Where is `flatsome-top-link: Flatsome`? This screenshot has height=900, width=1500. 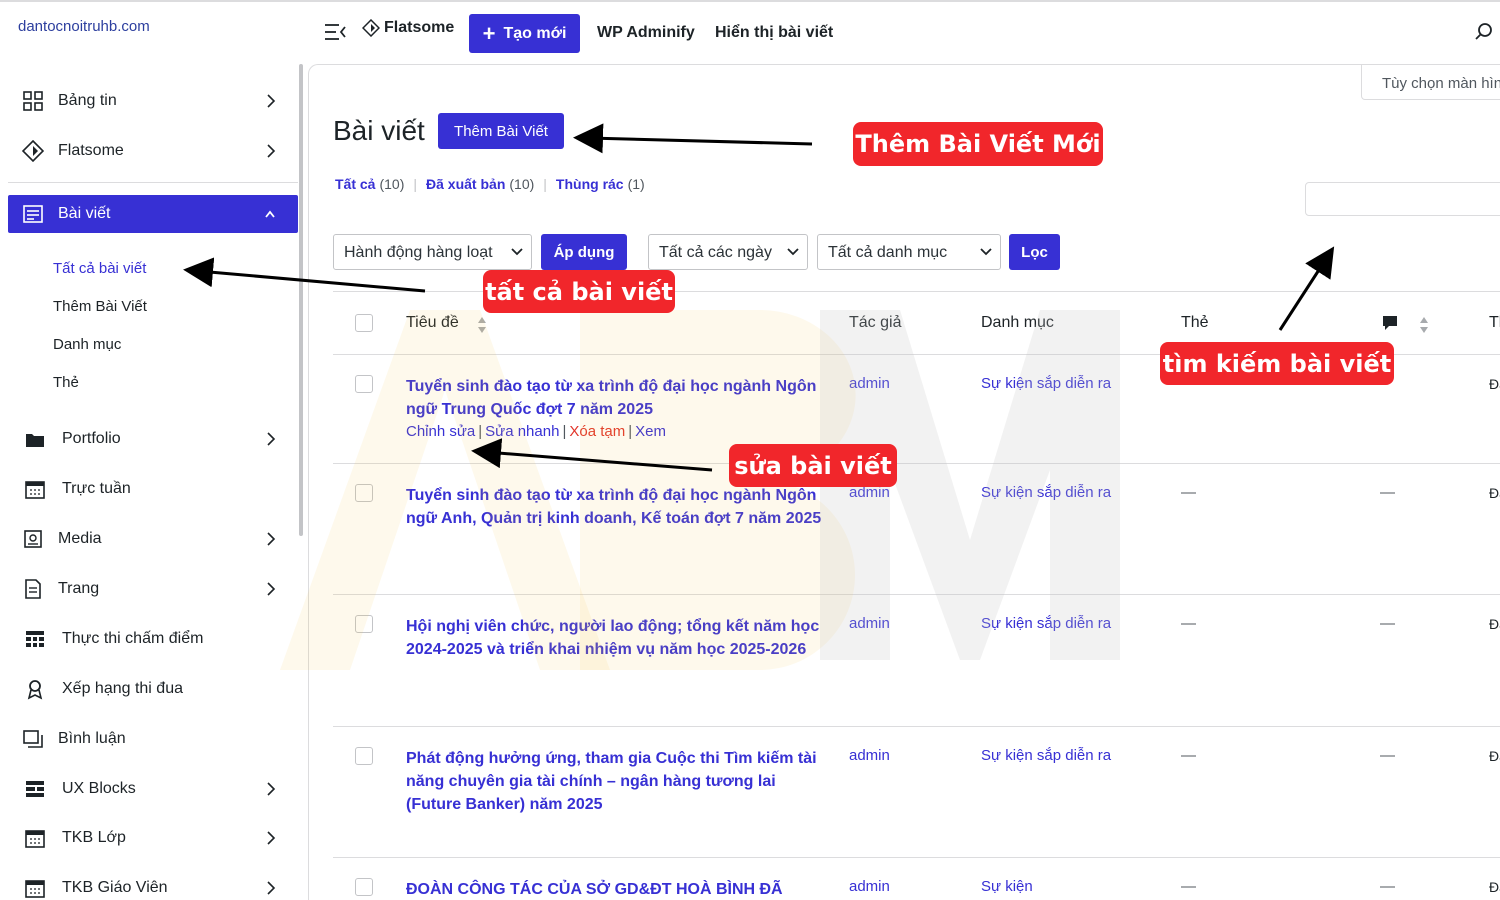
flatsome-top-link: Flatsome is located at coordinates (408, 28).